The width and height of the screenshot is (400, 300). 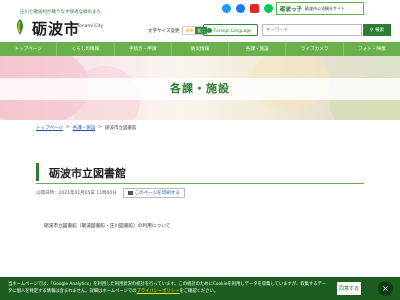 I want to click on font-size-standard-button: 標準, so click(x=189, y=30).